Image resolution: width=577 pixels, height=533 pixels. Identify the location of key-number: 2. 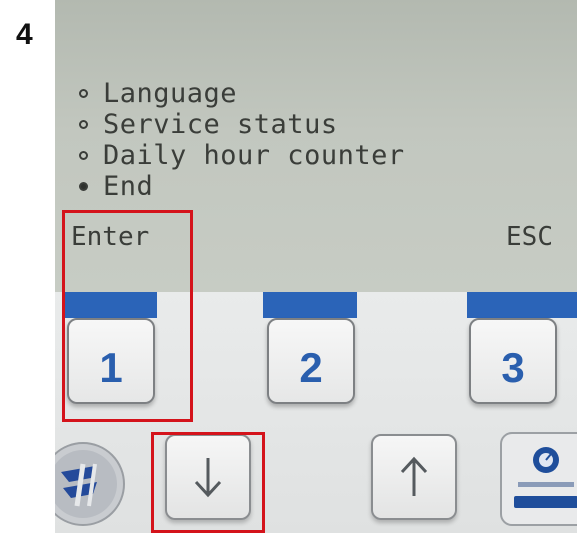
(311, 367).